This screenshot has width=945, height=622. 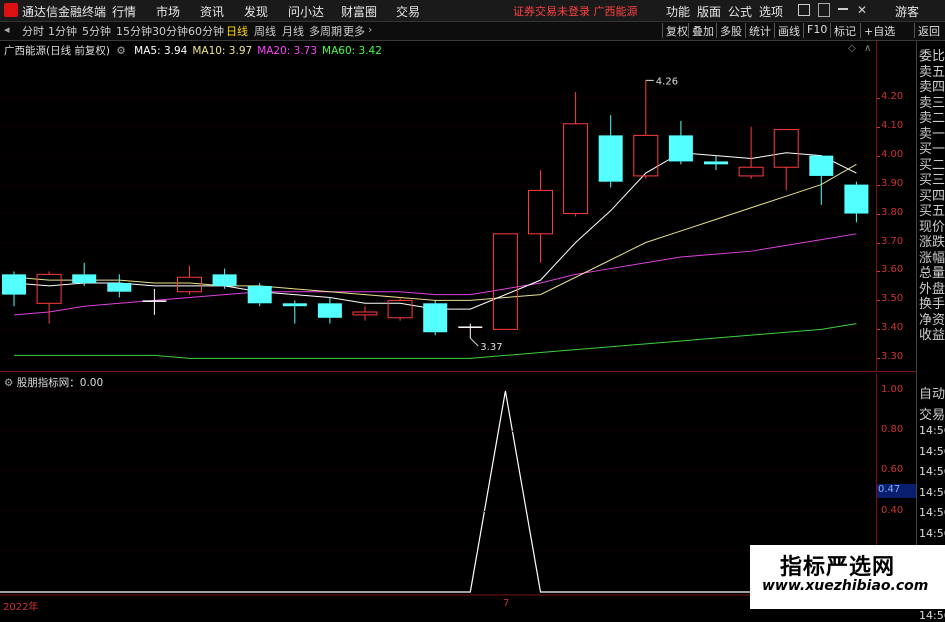 I want to click on indicator-title: 股朋指标网：0.00, so click(x=60, y=383).